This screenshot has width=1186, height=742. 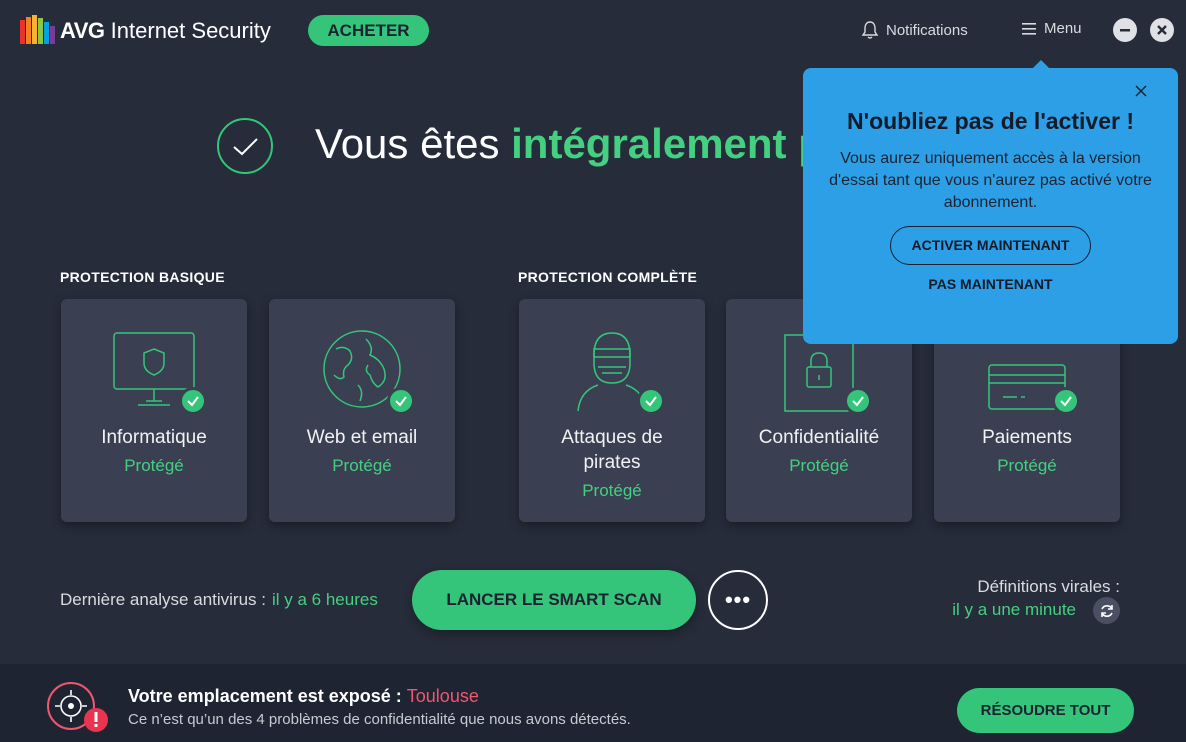 What do you see at coordinates (267, 696) in the screenshot?
I see `privacy-alert-text: Votre emplacement est exposé :` at bounding box center [267, 696].